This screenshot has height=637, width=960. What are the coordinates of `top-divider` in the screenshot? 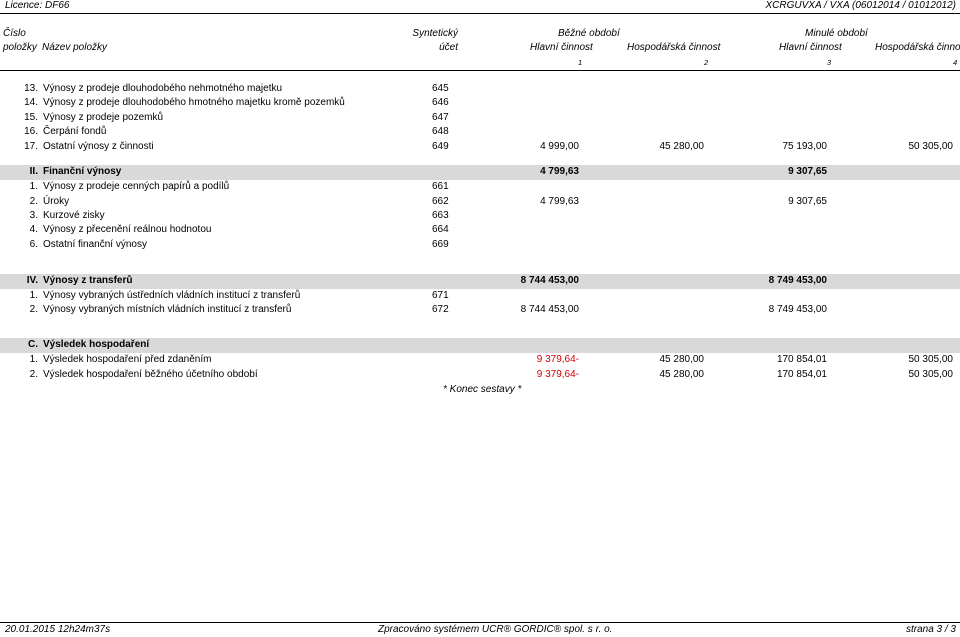 It's located at (480, 13).